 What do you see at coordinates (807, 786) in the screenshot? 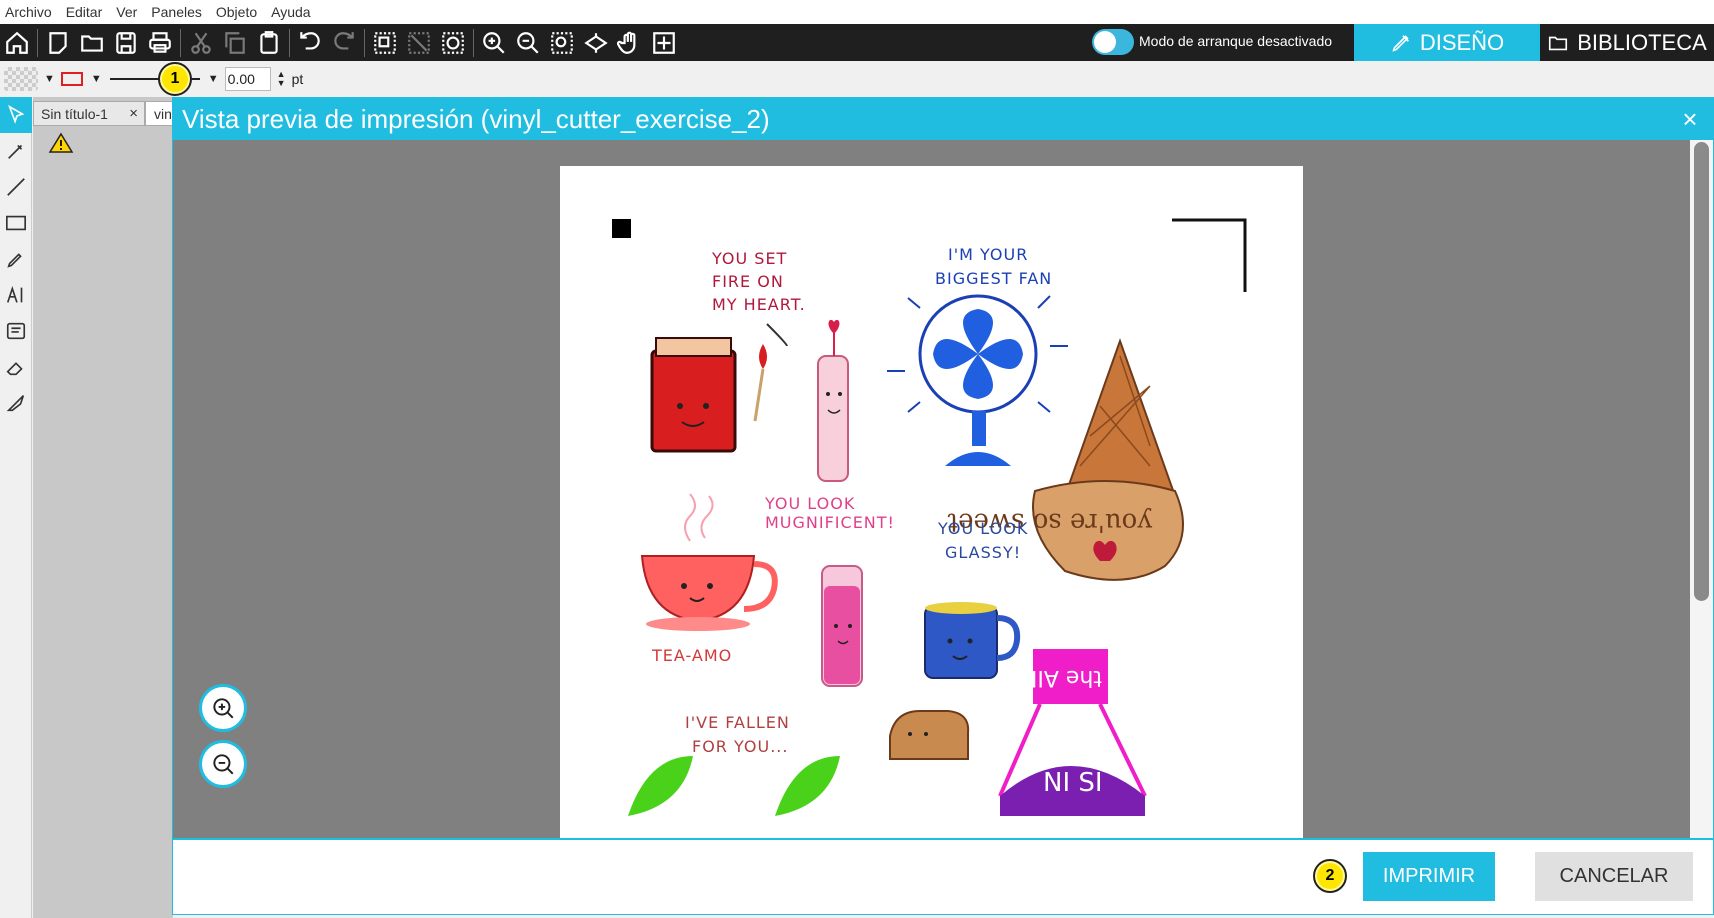
I see `sticker-leaf-right` at bounding box center [807, 786].